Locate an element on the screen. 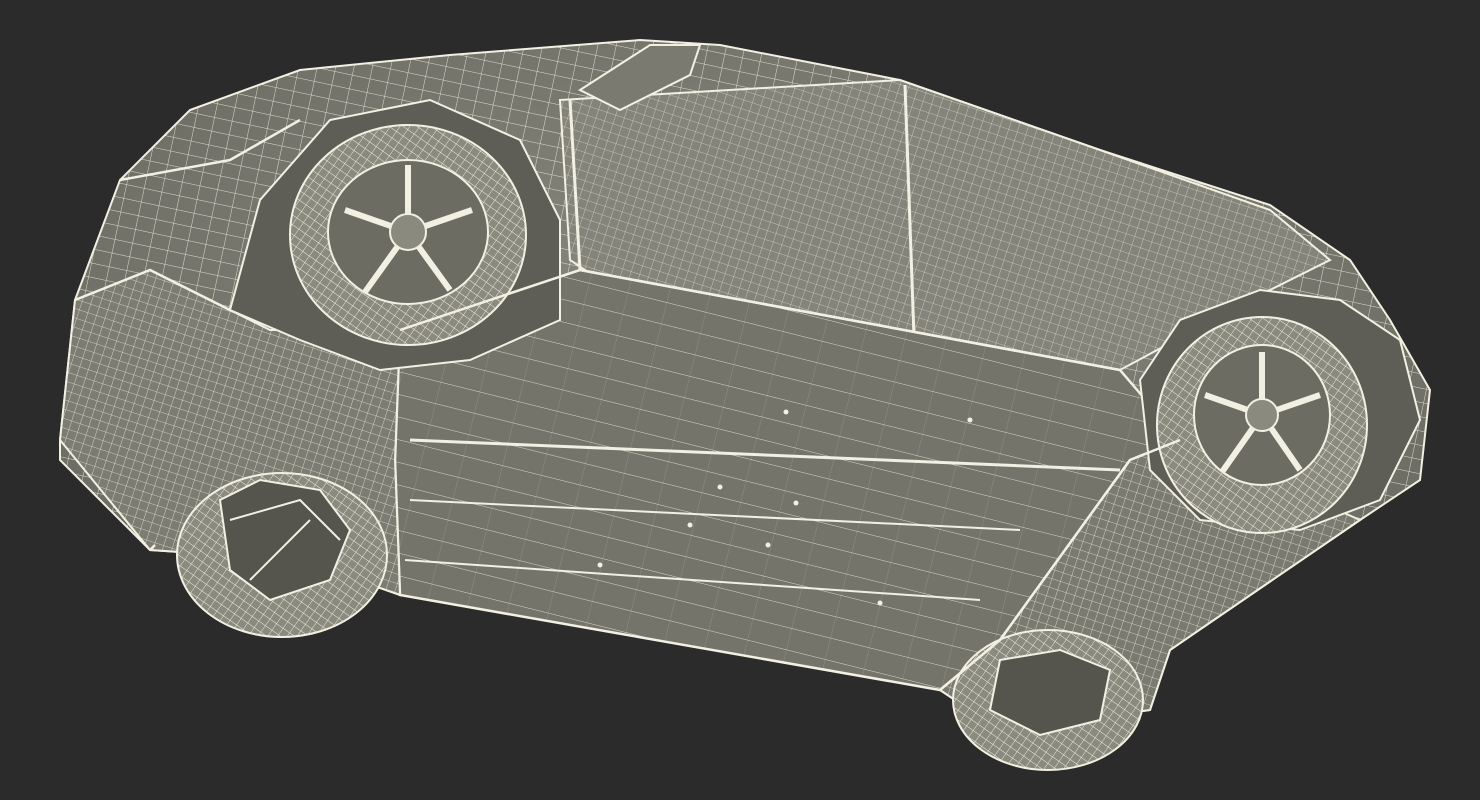 This screenshot has width=1480, height=800. front-wheel is located at coordinates (408, 235).